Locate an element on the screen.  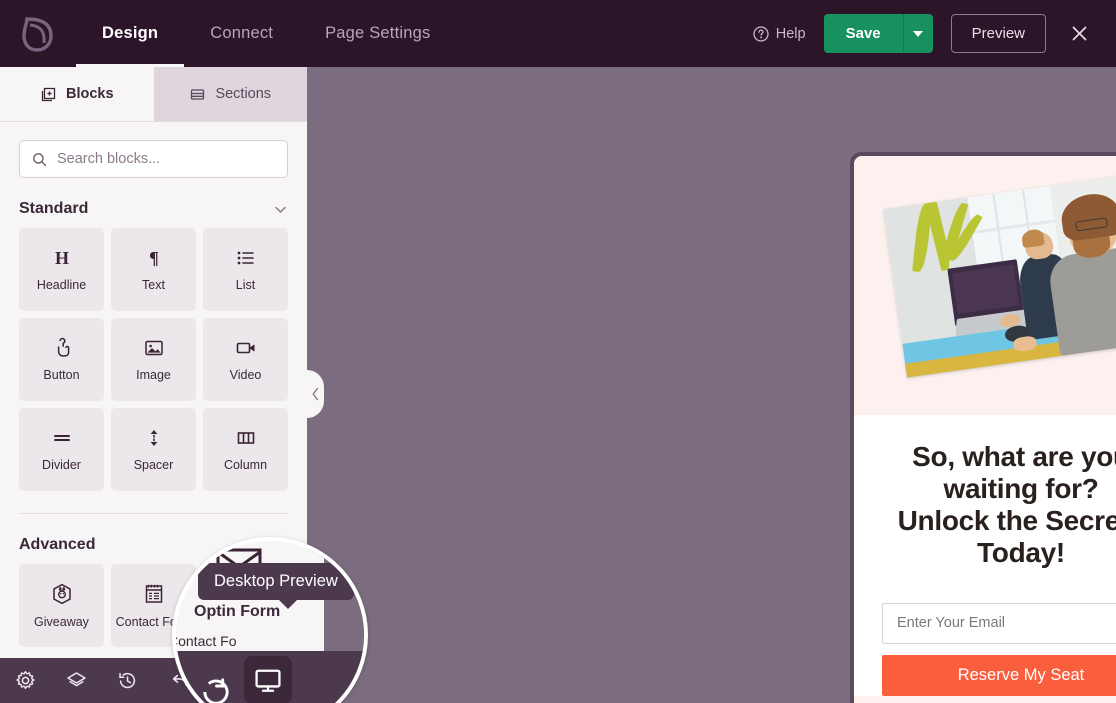
block-list-label: List is located at coordinates (245, 285).